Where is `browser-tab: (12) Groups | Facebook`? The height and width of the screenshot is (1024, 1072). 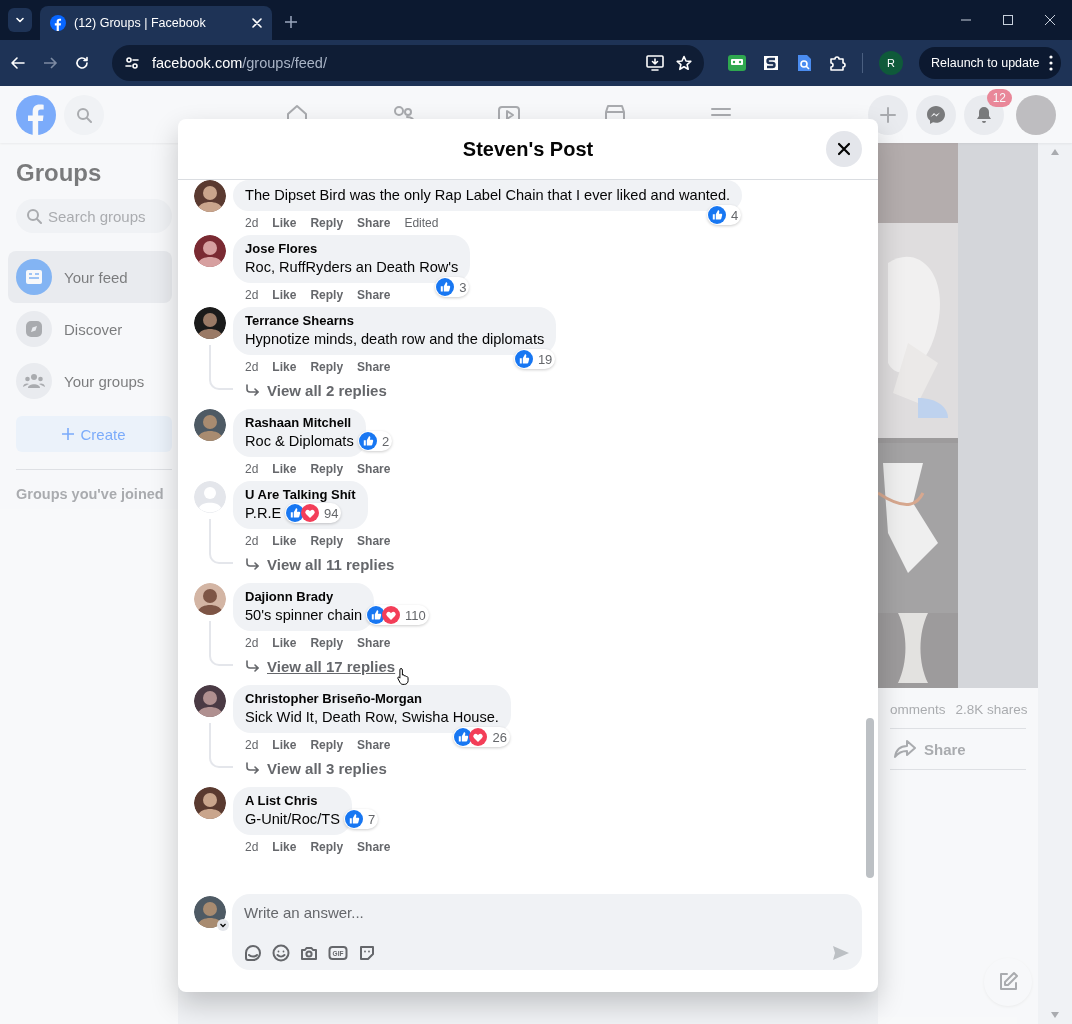
browser-tab: (12) Groups | Facebook is located at coordinates (156, 23).